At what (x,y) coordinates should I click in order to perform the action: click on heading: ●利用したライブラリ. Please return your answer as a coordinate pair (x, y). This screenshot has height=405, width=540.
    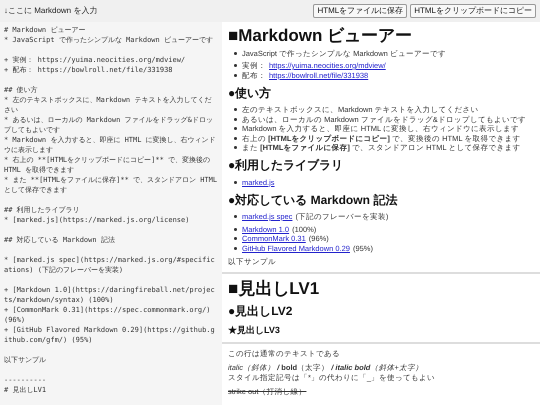
    Looking at the image, I should click on (286, 165).